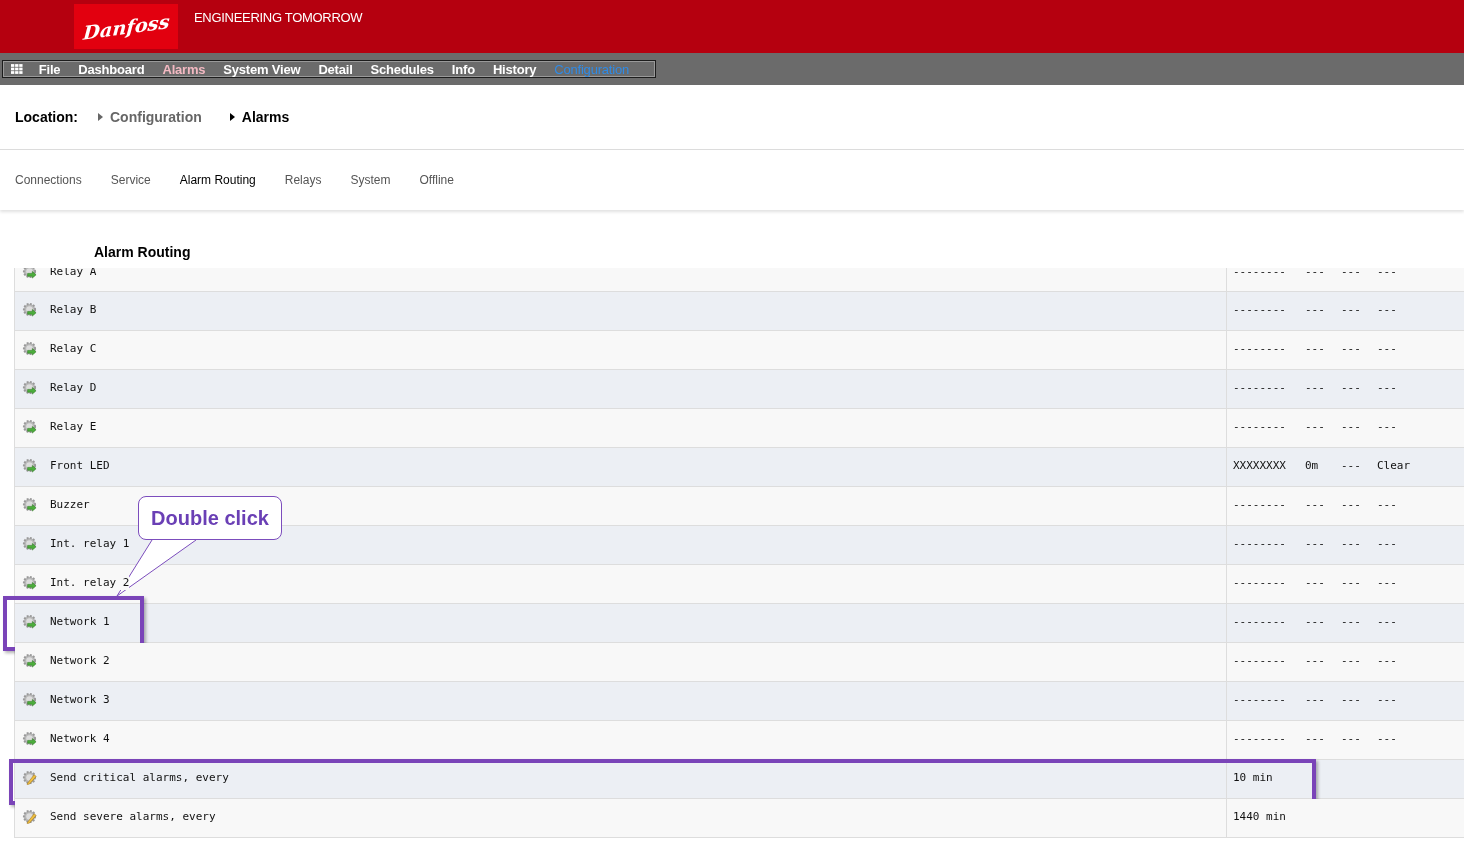 This screenshot has width=1464, height=843. Describe the element at coordinates (739, 428) in the screenshot. I see `table-row: Relay E -------- --- --- ---` at that location.